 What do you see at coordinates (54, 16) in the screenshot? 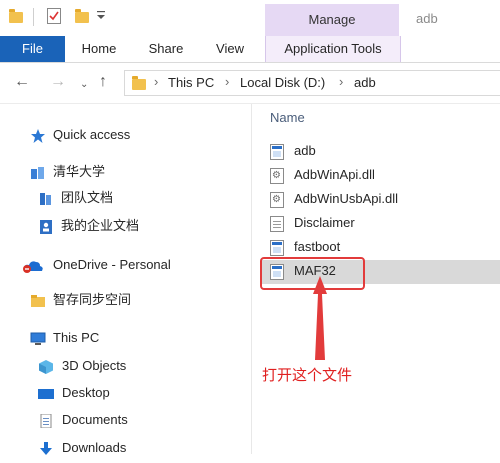
I see `properties-icon` at bounding box center [54, 16].